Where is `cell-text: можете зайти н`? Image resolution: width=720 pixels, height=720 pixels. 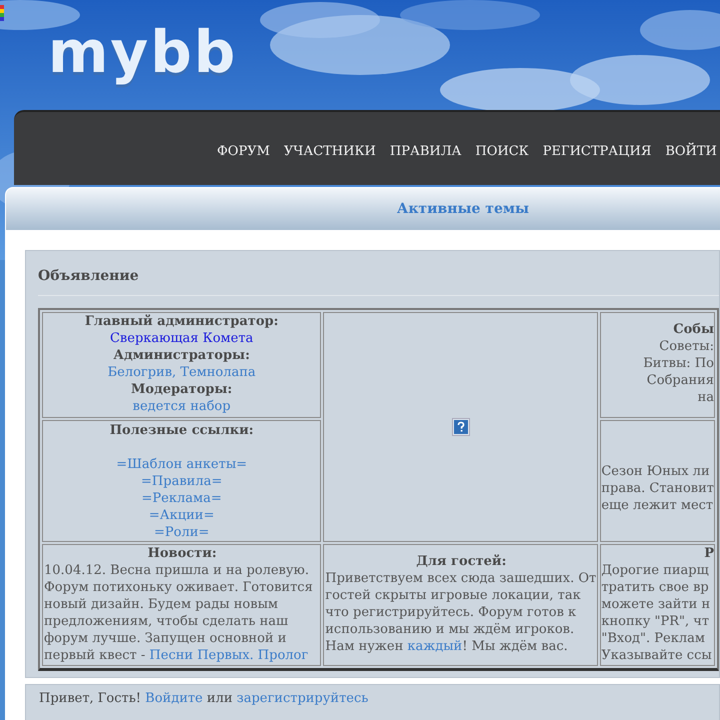 cell-text: можете зайти н is located at coordinates (655, 604).